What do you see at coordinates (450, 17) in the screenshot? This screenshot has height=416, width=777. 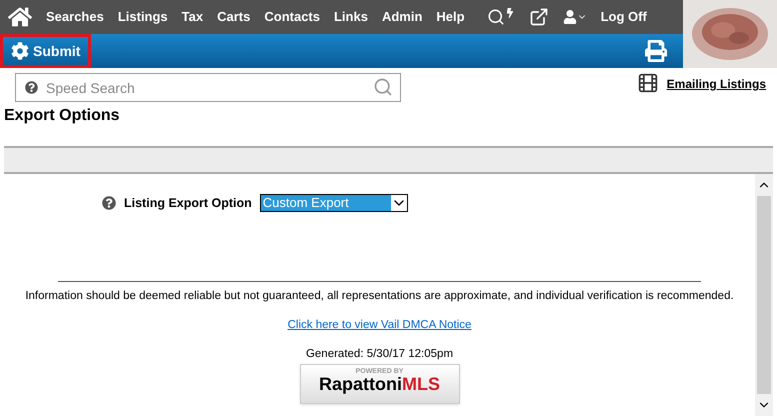 I see `nav-link: Help` at bounding box center [450, 17].